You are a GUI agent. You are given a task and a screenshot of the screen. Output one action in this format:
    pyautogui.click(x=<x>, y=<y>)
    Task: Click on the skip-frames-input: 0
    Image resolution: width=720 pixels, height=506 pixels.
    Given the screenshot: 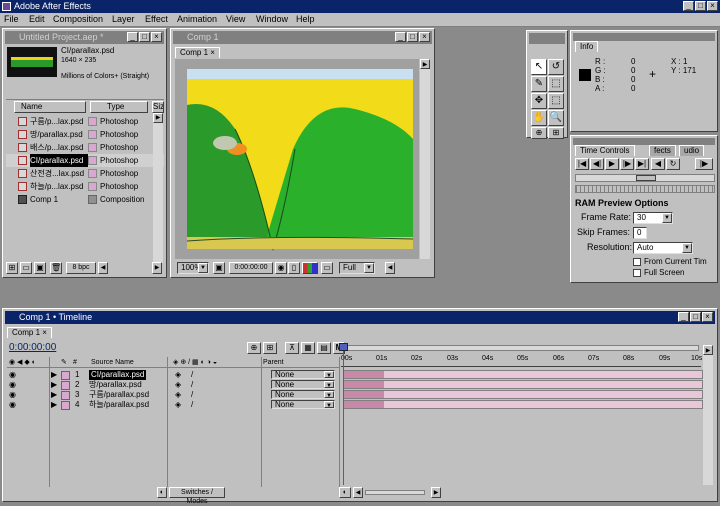 What is the action you would take?
    pyautogui.click(x=640, y=233)
    